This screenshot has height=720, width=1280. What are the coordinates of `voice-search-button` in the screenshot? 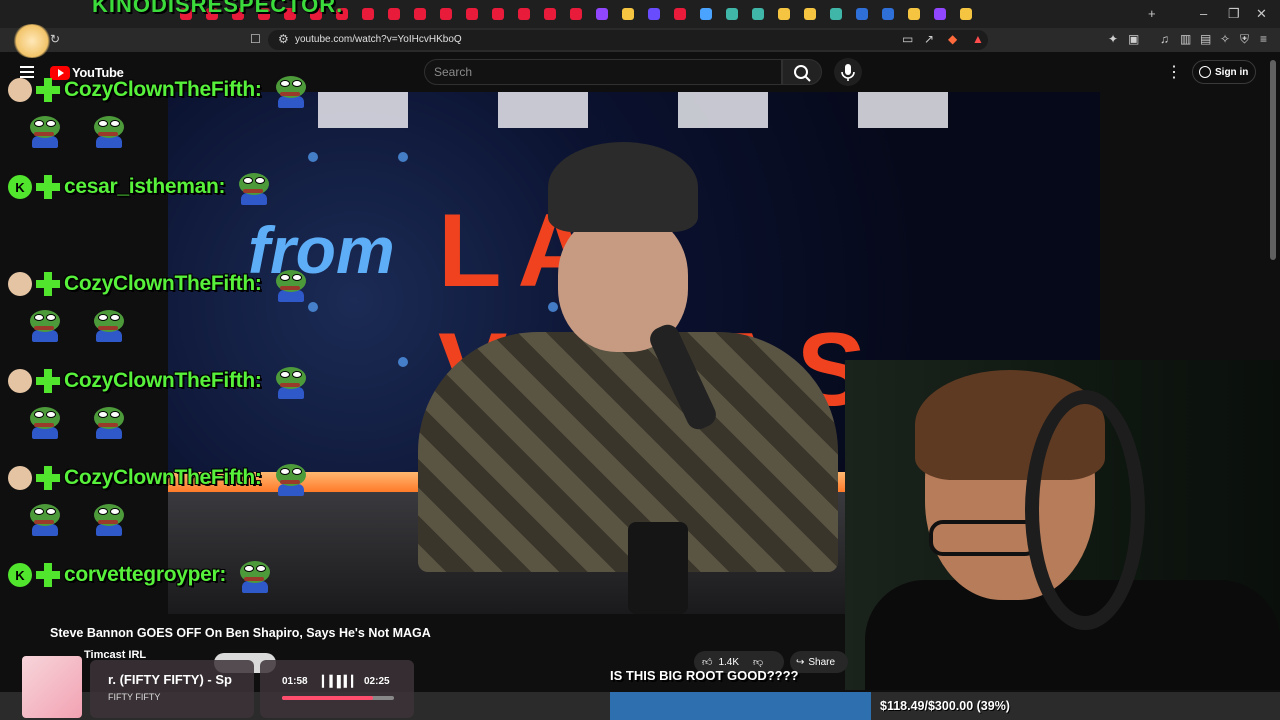 It's located at (848, 72).